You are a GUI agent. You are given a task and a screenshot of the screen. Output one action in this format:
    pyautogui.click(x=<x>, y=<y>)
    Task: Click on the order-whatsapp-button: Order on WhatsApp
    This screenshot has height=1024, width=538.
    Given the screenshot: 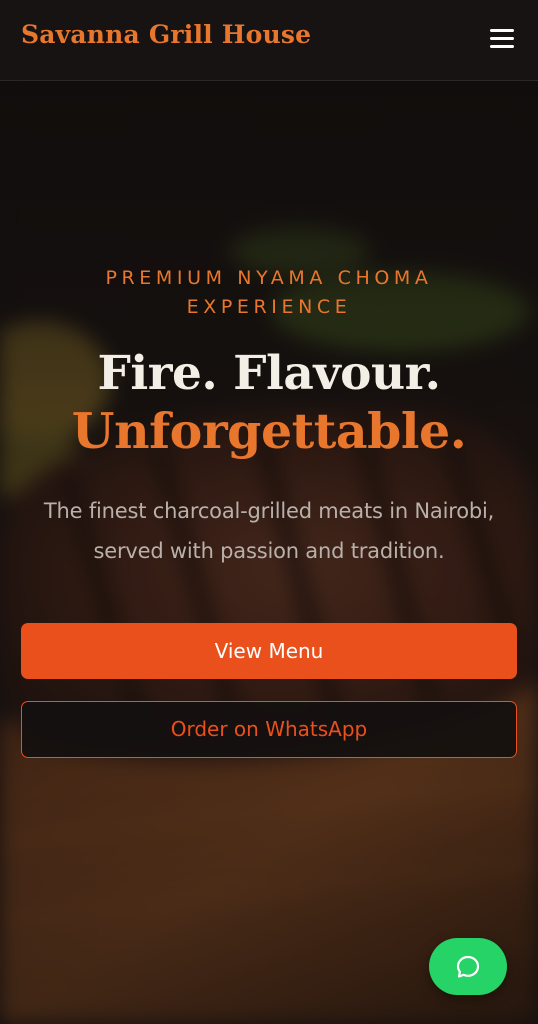 What is the action you would take?
    pyautogui.click(x=269, y=729)
    